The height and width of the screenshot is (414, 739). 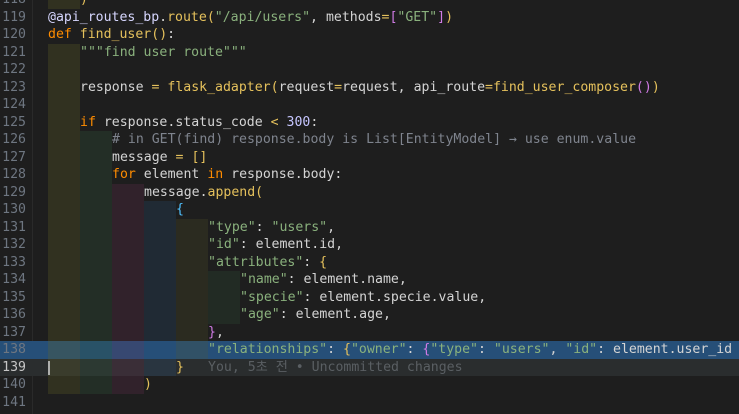 I want to click on code-text: }, so click(x=180, y=368).